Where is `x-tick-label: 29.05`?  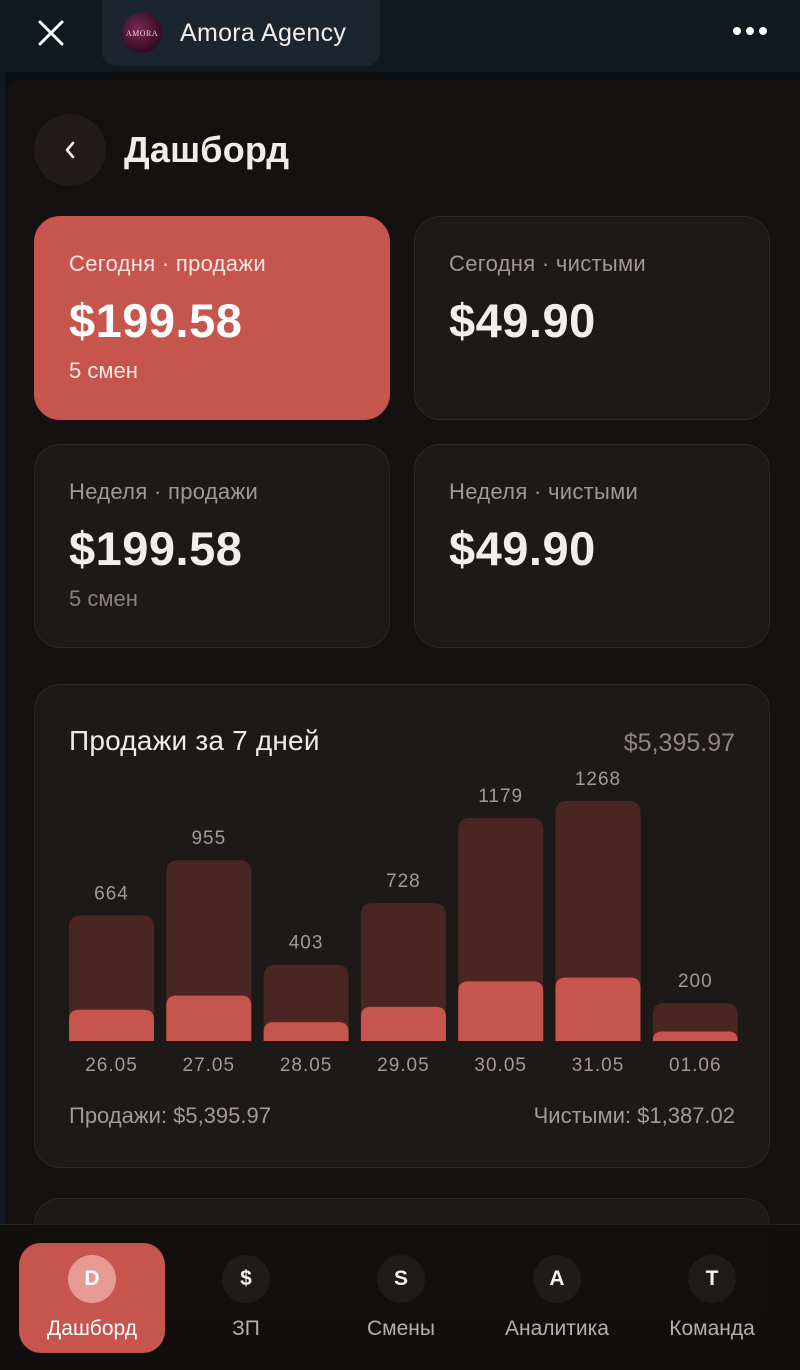
x-tick-label: 29.05 is located at coordinates (403, 1065).